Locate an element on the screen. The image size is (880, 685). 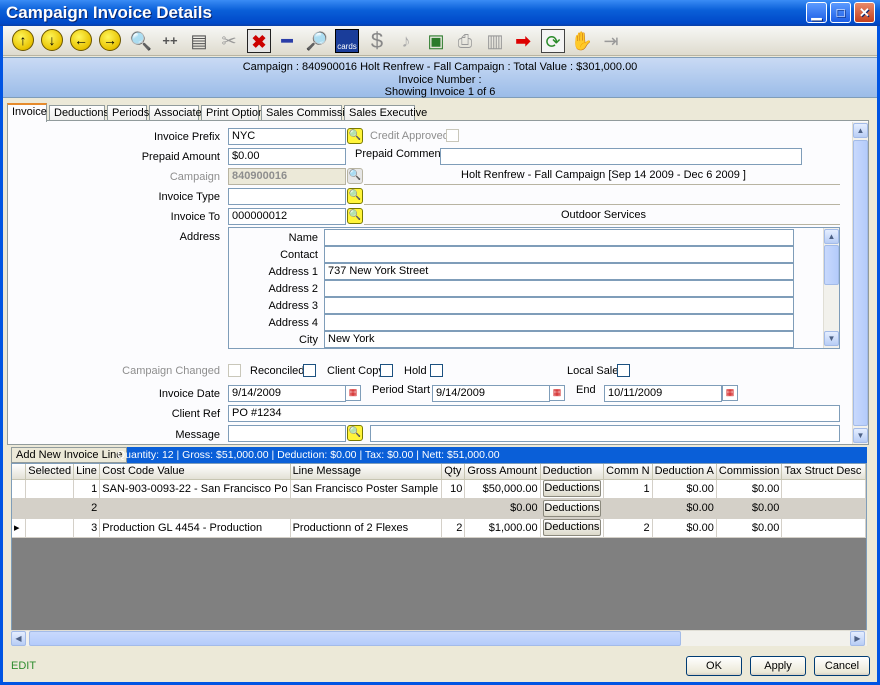
book-icon: ▥ is located at coordinates (495, 41).